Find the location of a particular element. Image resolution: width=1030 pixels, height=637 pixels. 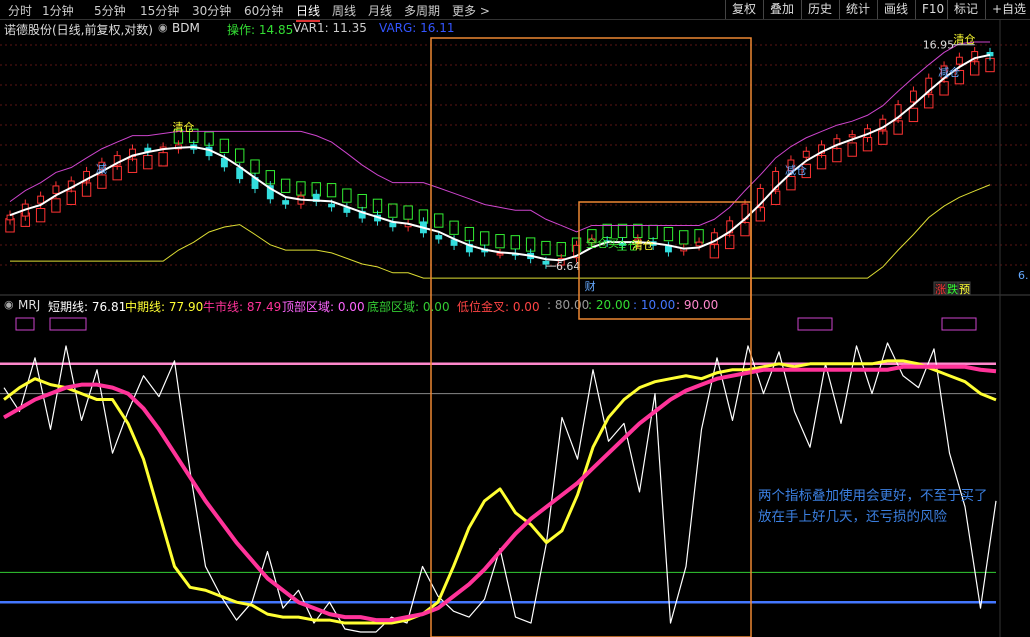

badge-text: 预 is located at coordinates (964, 289).